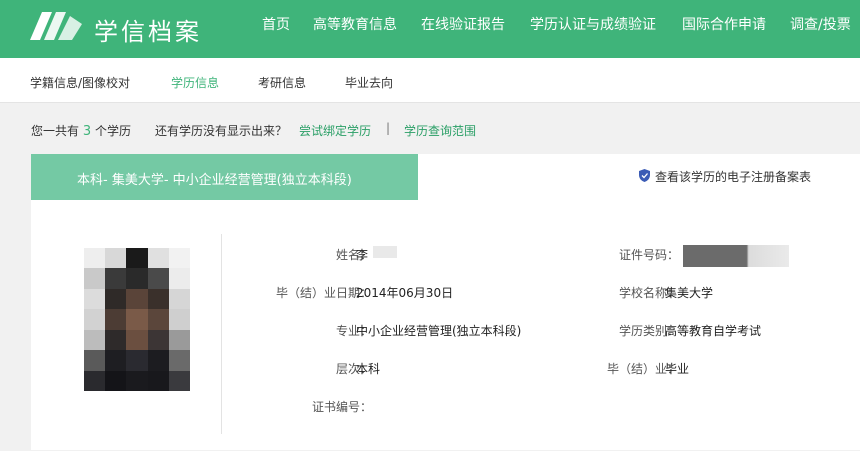  Describe the element at coordinates (405, 293) in the screenshot. I see `graduation-date-value: 2014年06月30日` at that location.